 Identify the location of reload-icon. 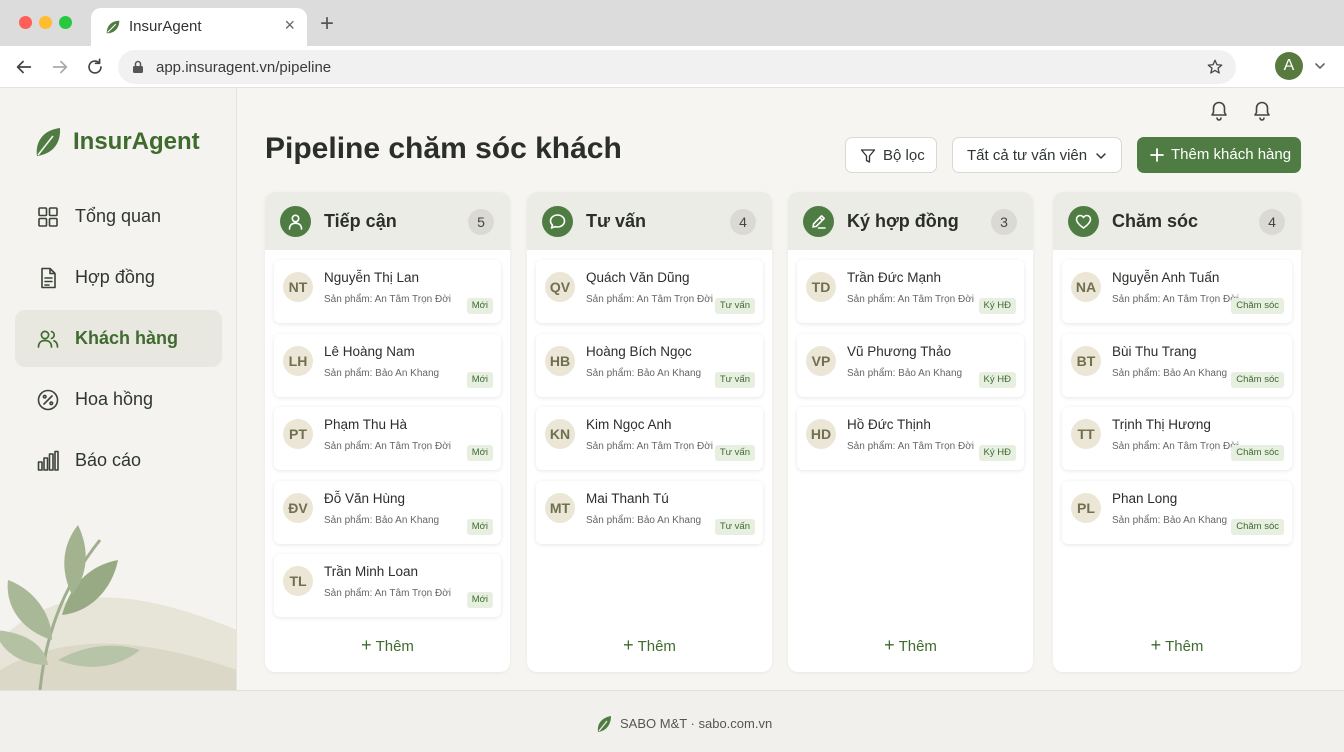
(95, 67).